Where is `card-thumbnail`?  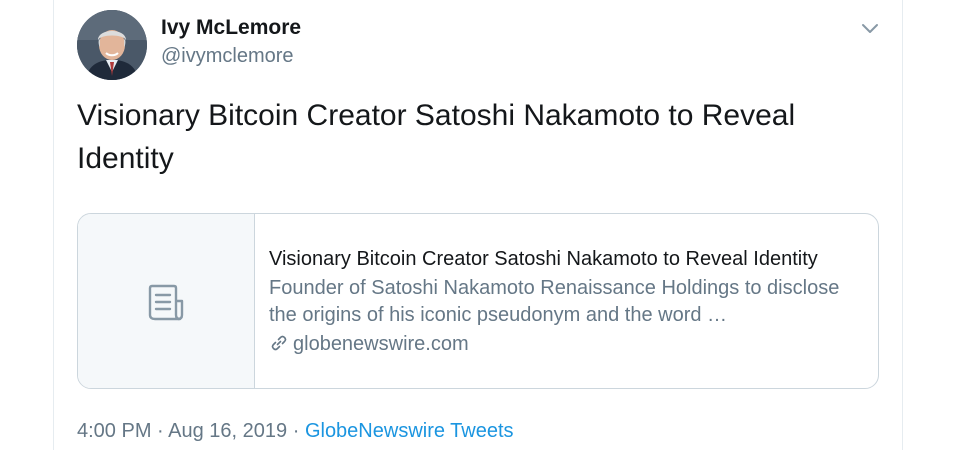 card-thumbnail is located at coordinates (166, 301).